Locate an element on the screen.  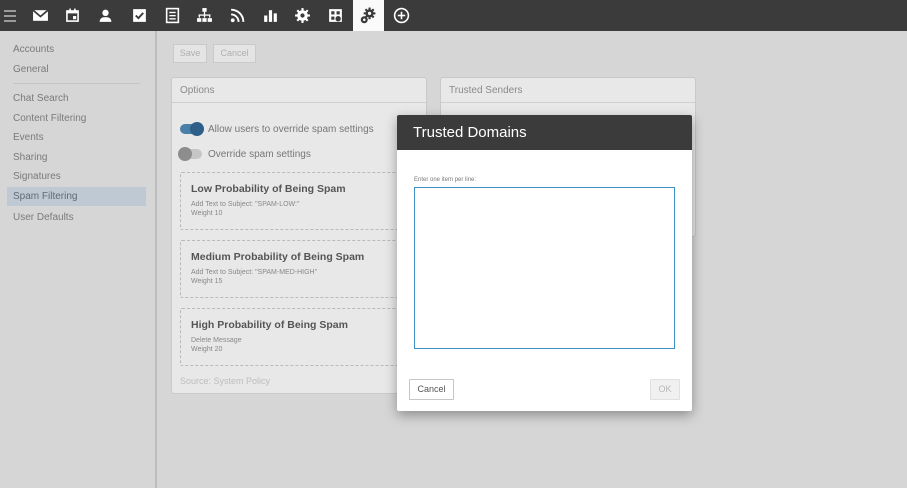
cancel-button: Cancel is located at coordinates (234, 53).